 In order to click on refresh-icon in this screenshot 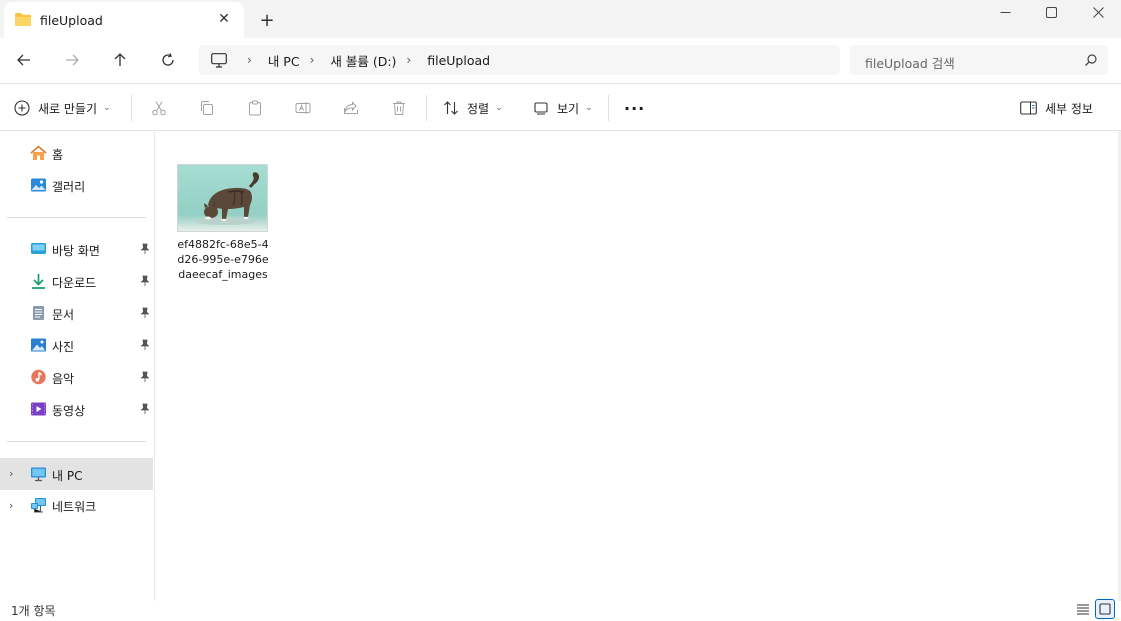, I will do `click(168, 59)`.